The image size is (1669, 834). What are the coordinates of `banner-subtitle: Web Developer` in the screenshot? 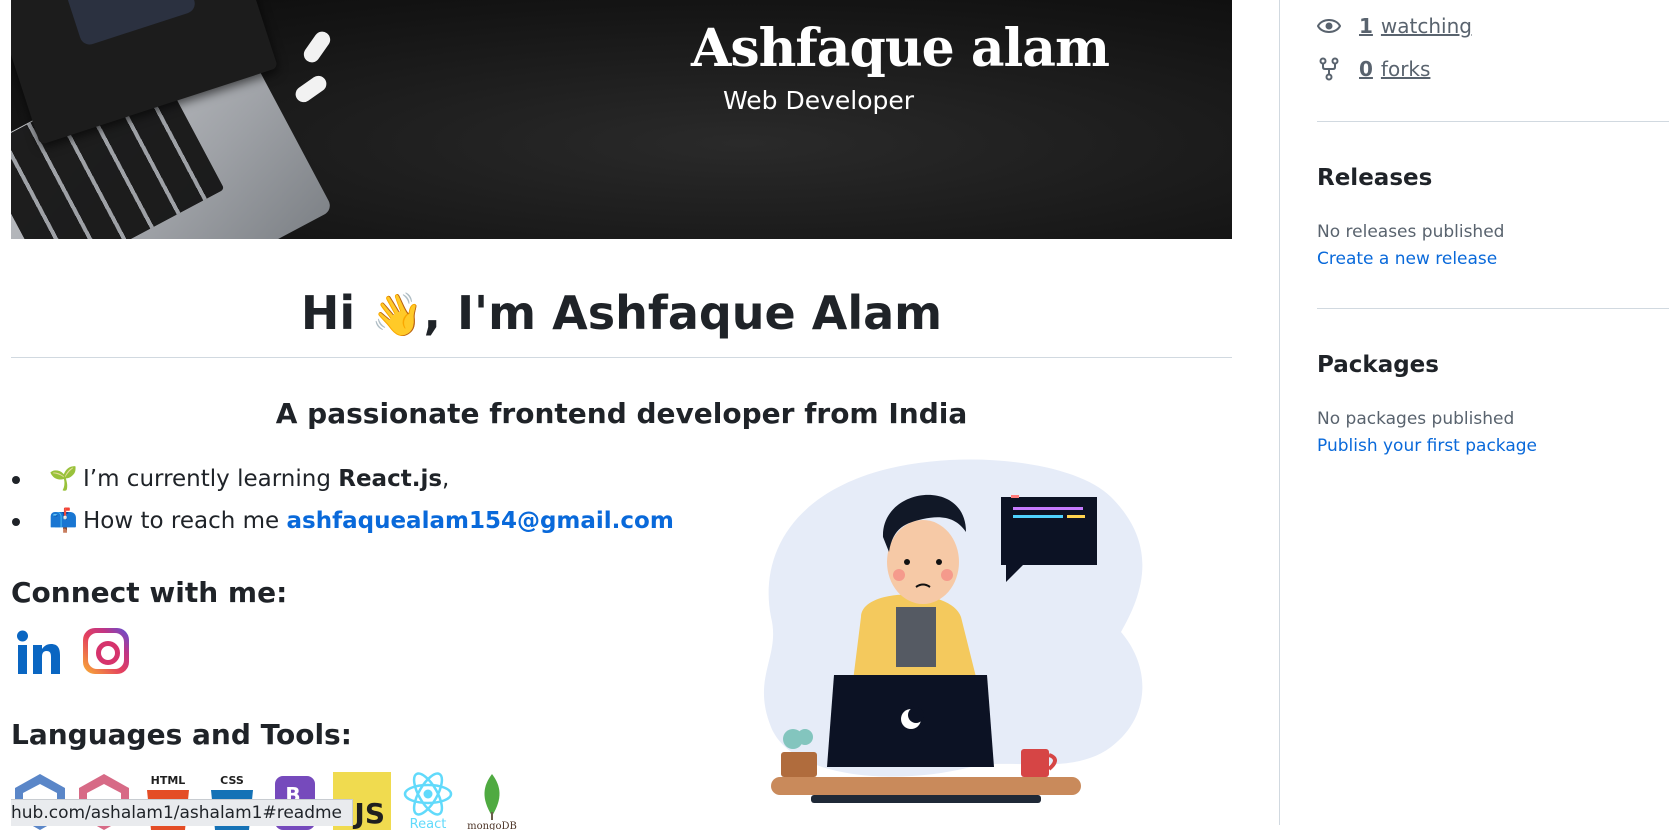 It's located at (819, 100).